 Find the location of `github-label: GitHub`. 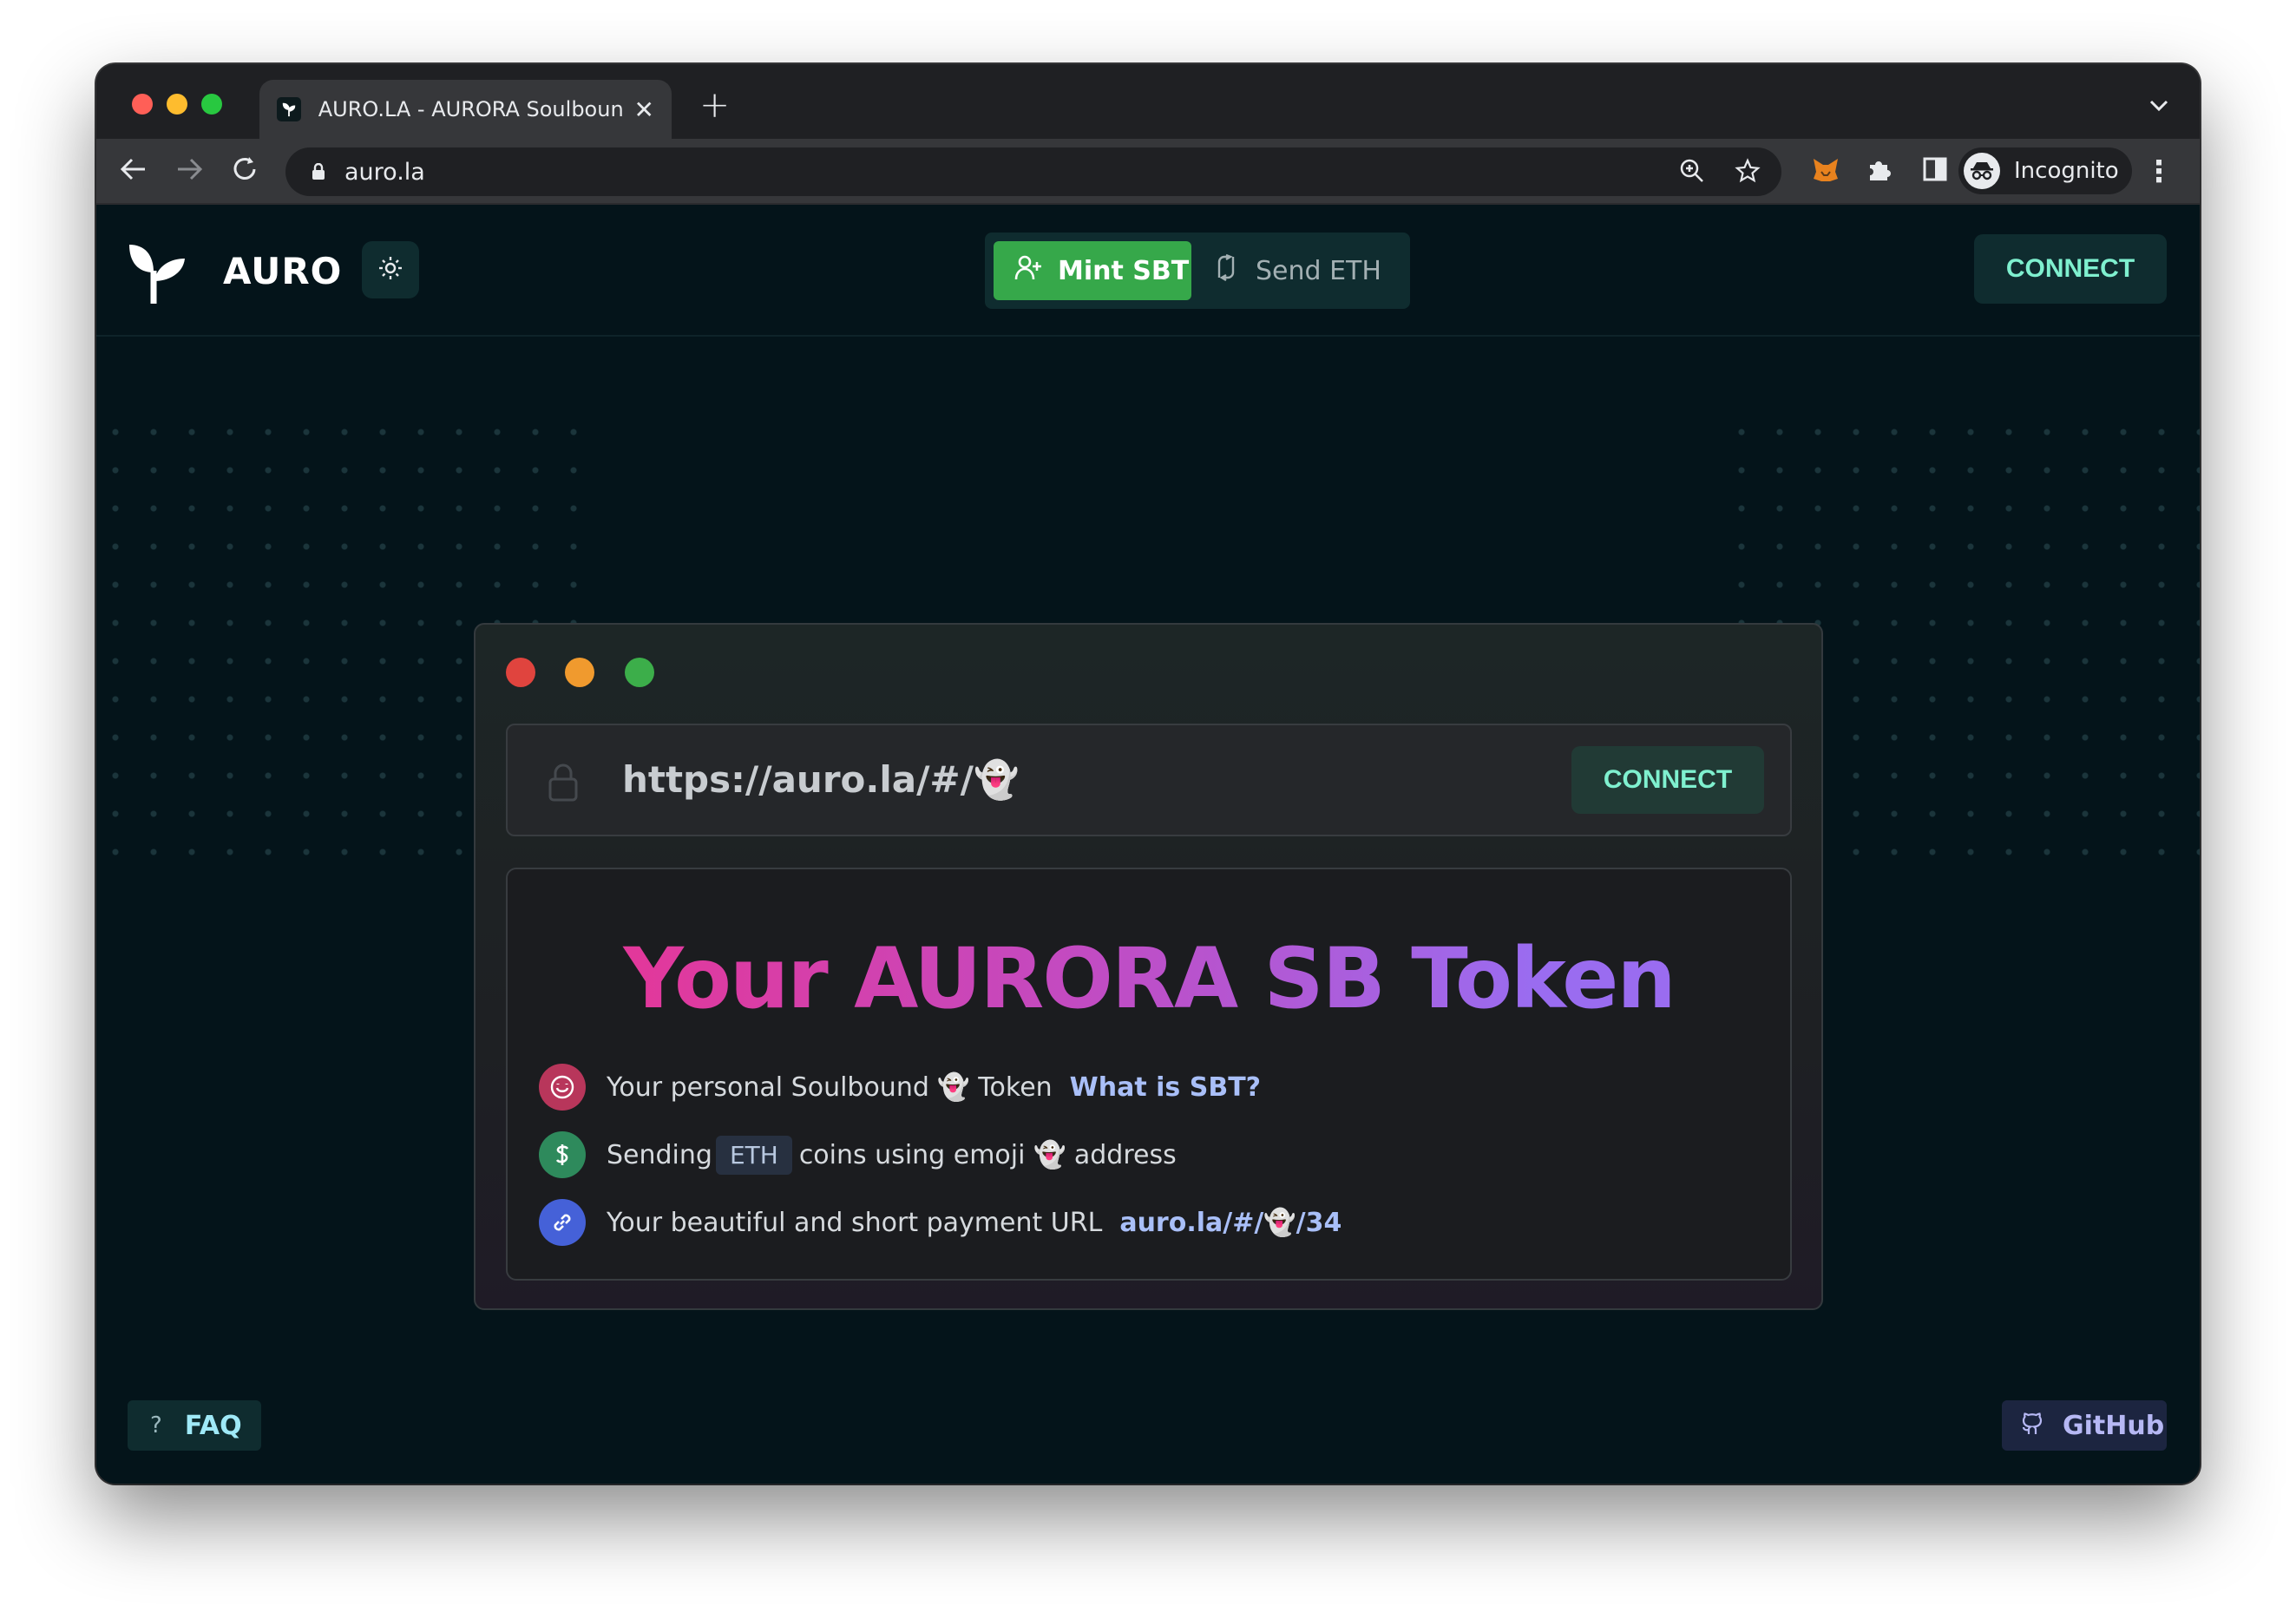

github-label: GitHub is located at coordinates (2114, 1426).